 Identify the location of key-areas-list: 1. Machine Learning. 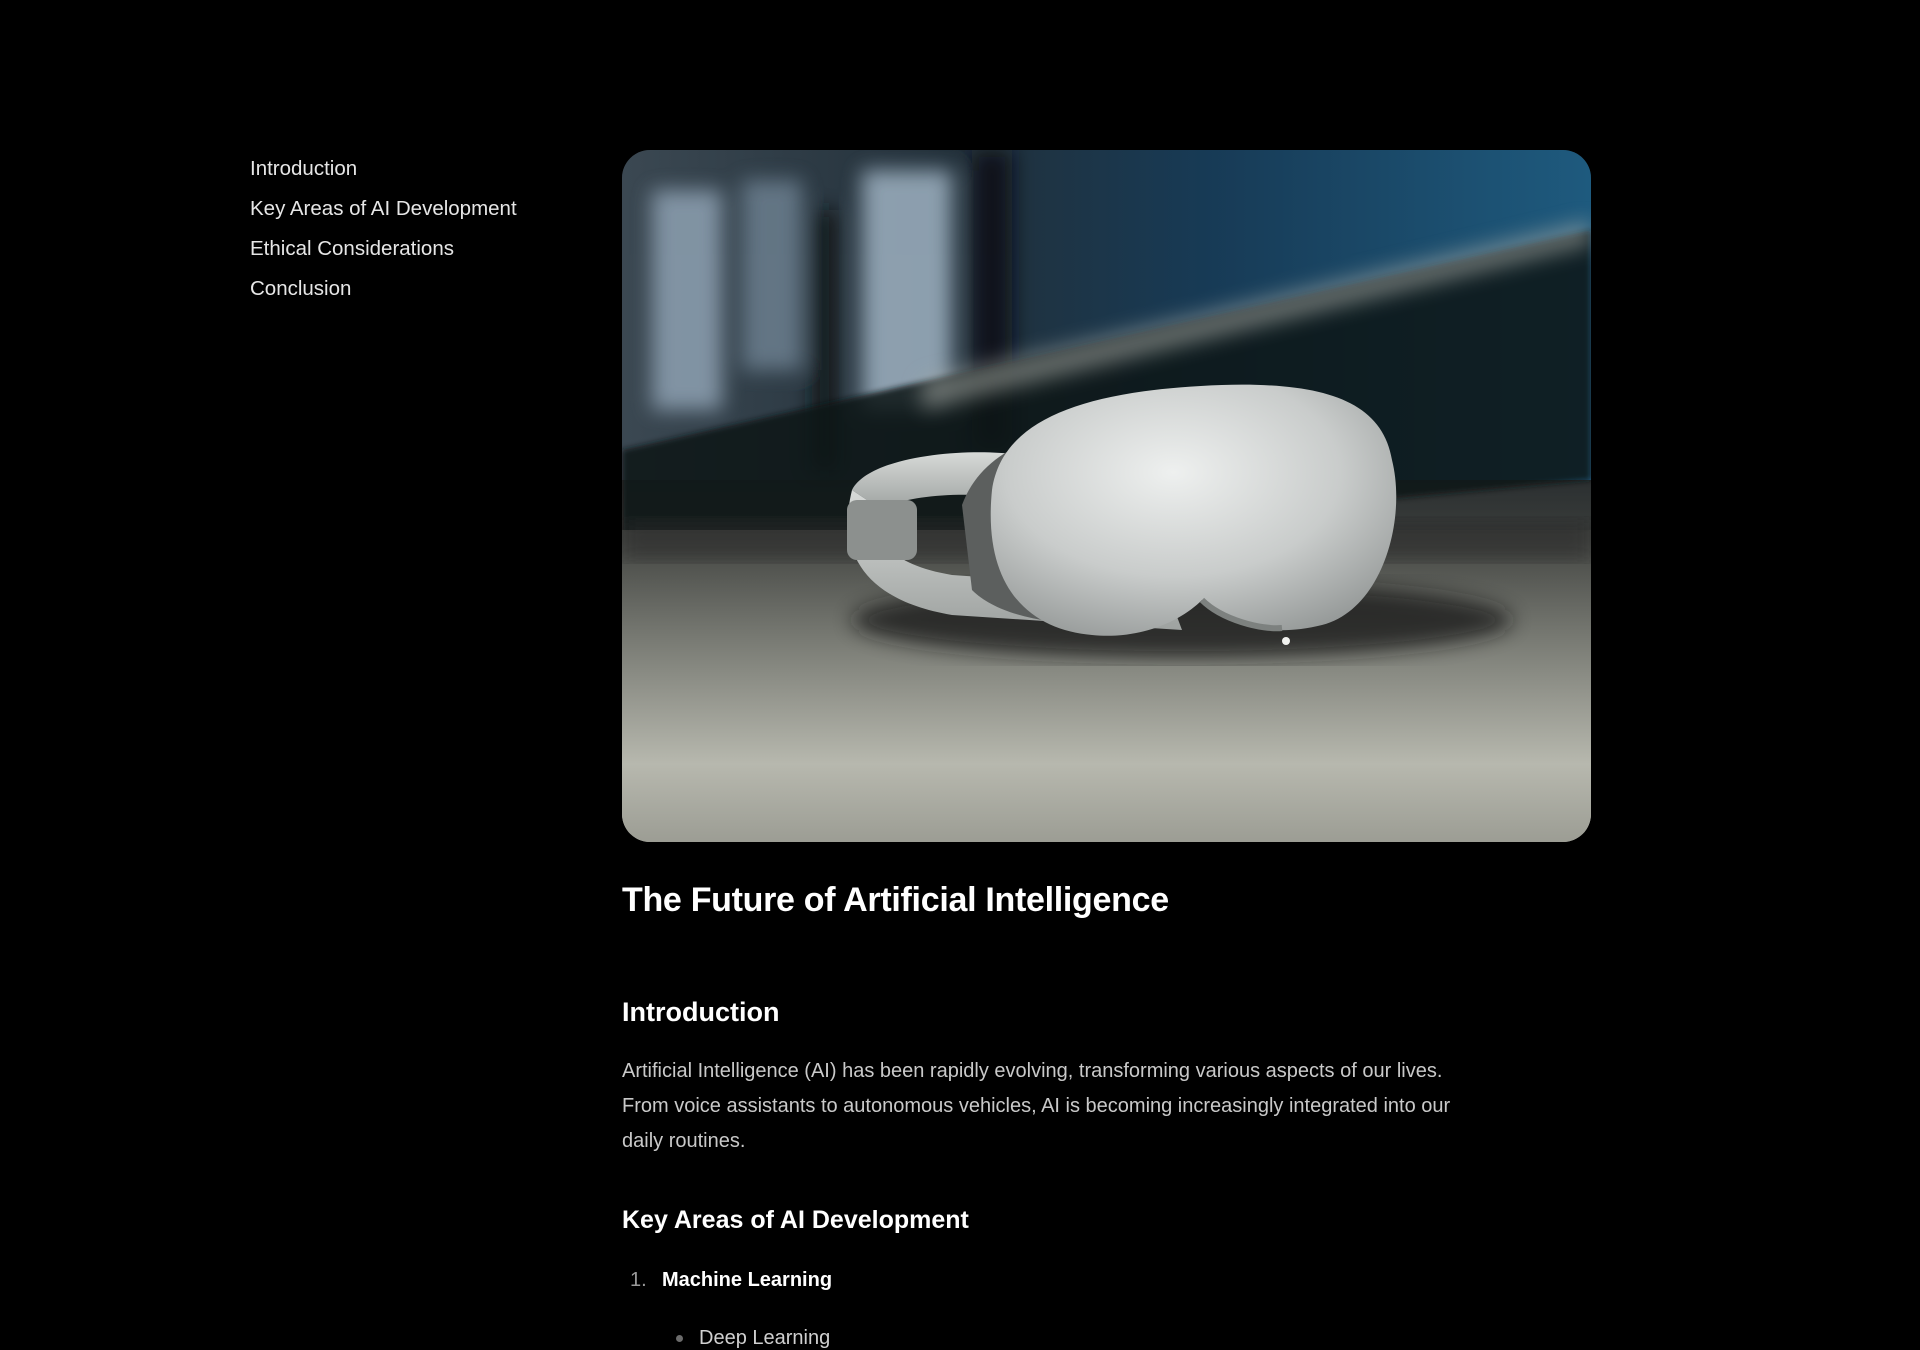
(727, 1280).